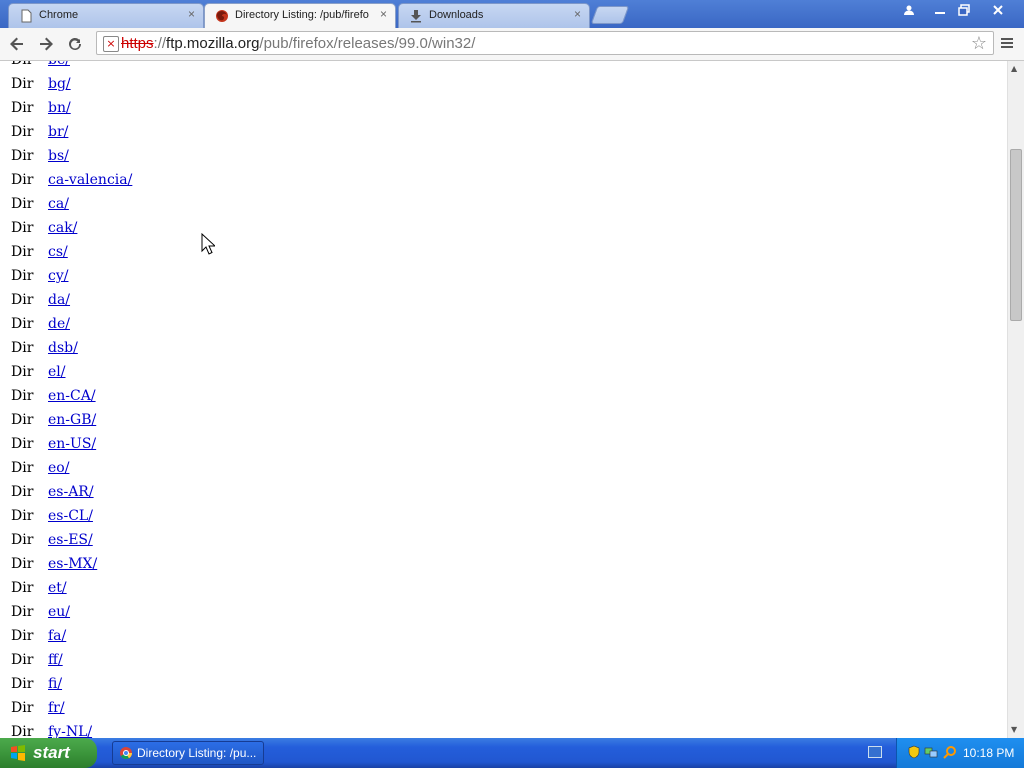 This screenshot has width=1024, height=768. Describe the element at coordinates (58, 468) in the screenshot. I see `directory-link: eo/` at that location.